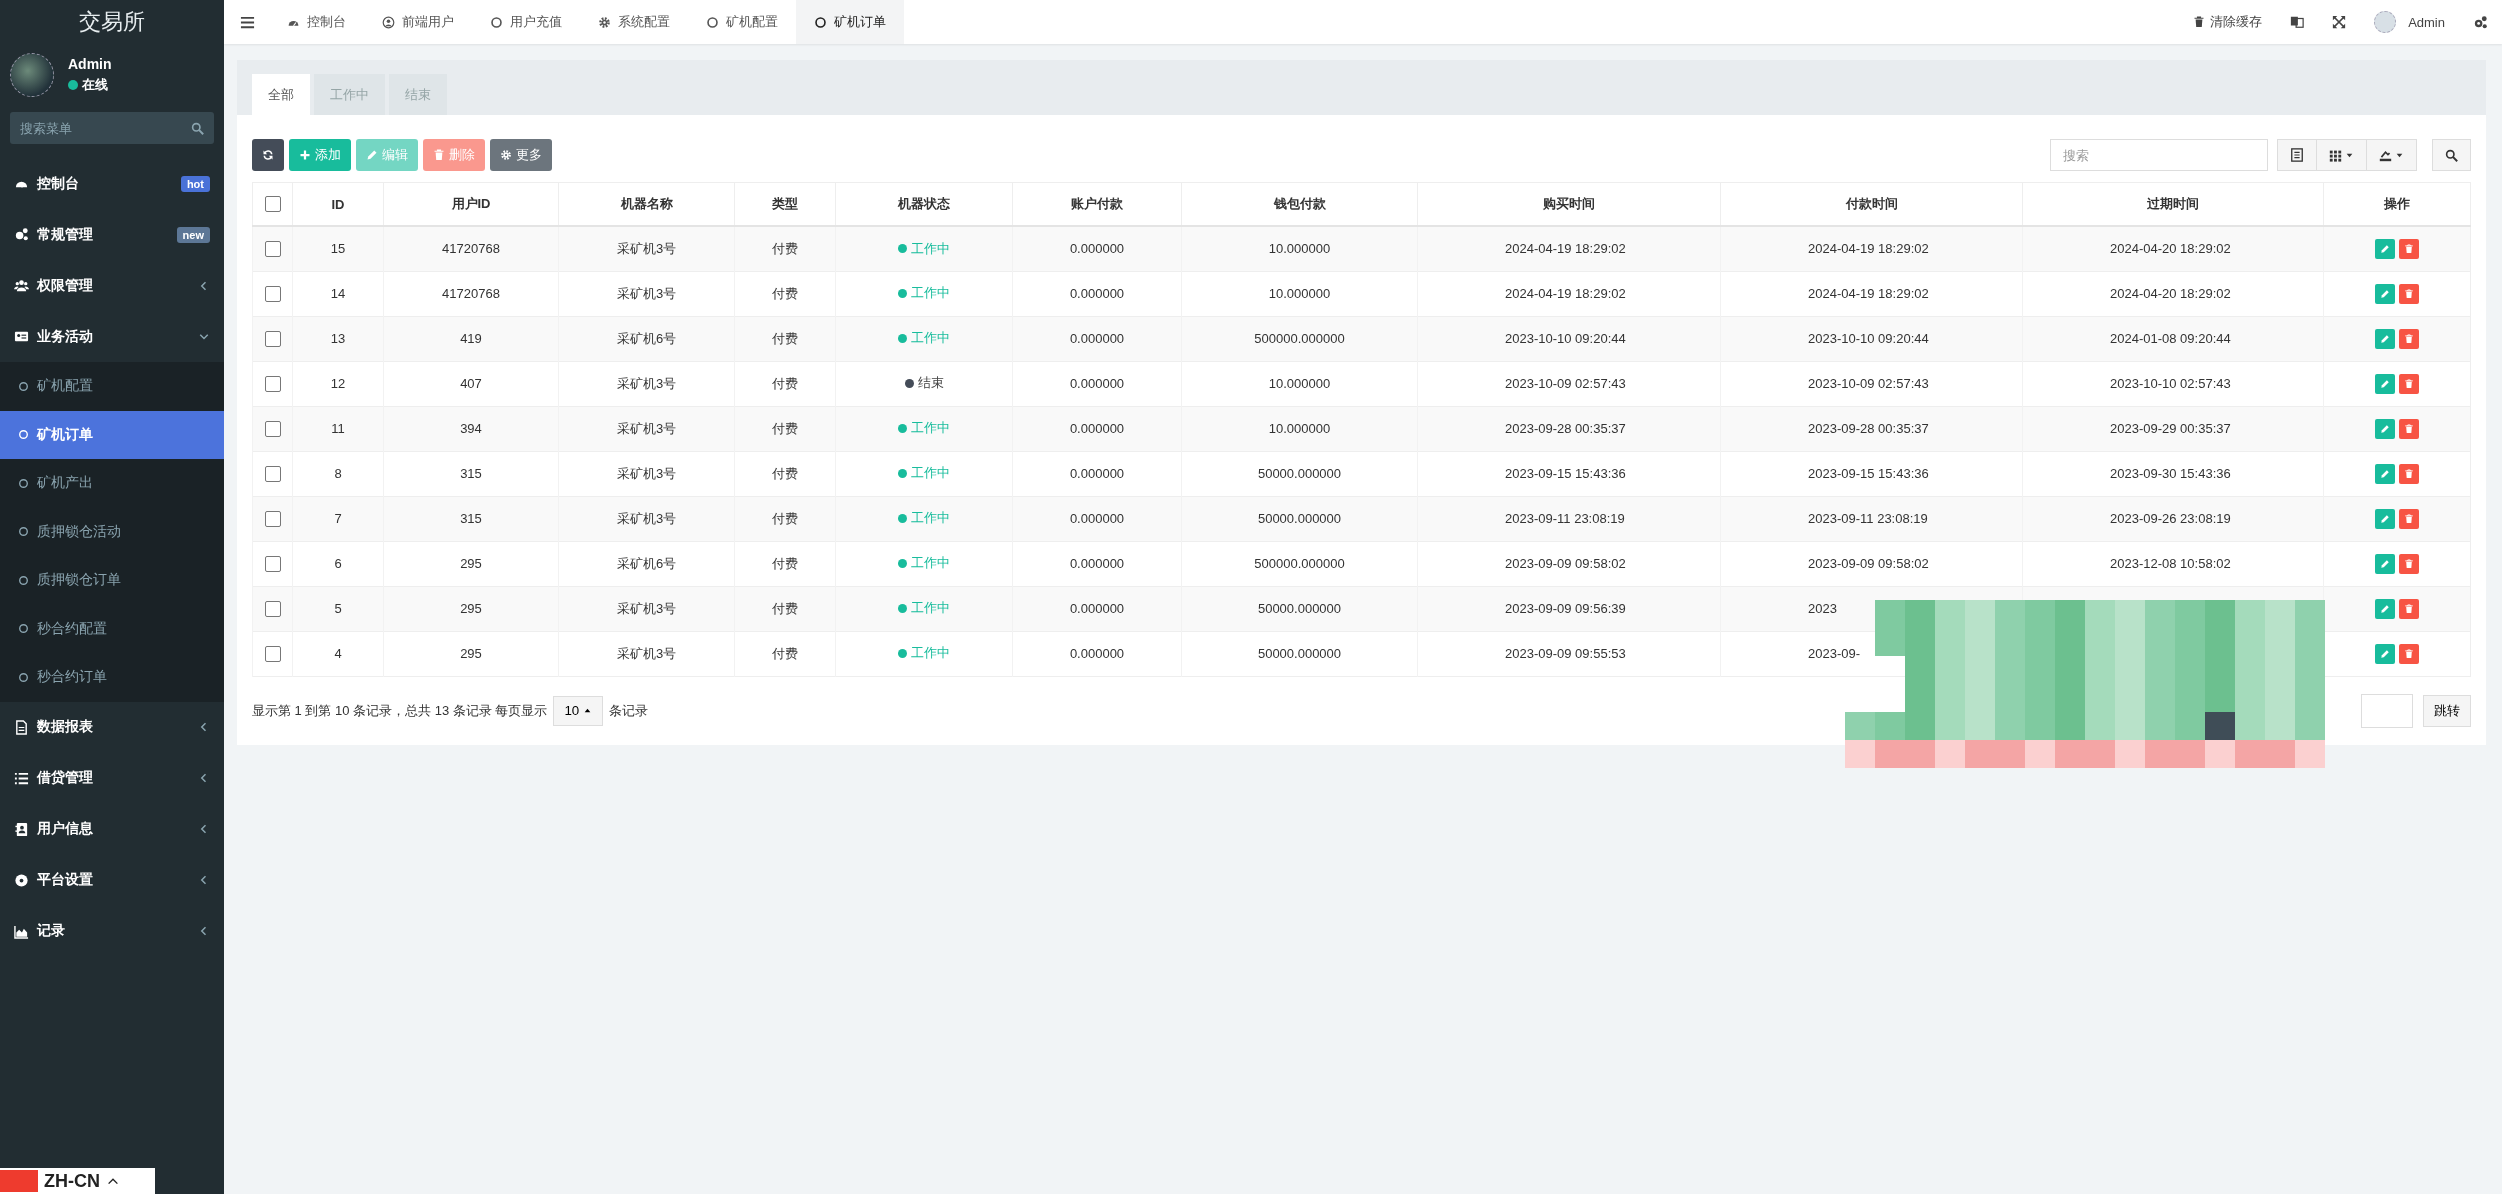  What do you see at coordinates (521, 155) in the screenshot?
I see `more-button: 更多` at bounding box center [521, 155].